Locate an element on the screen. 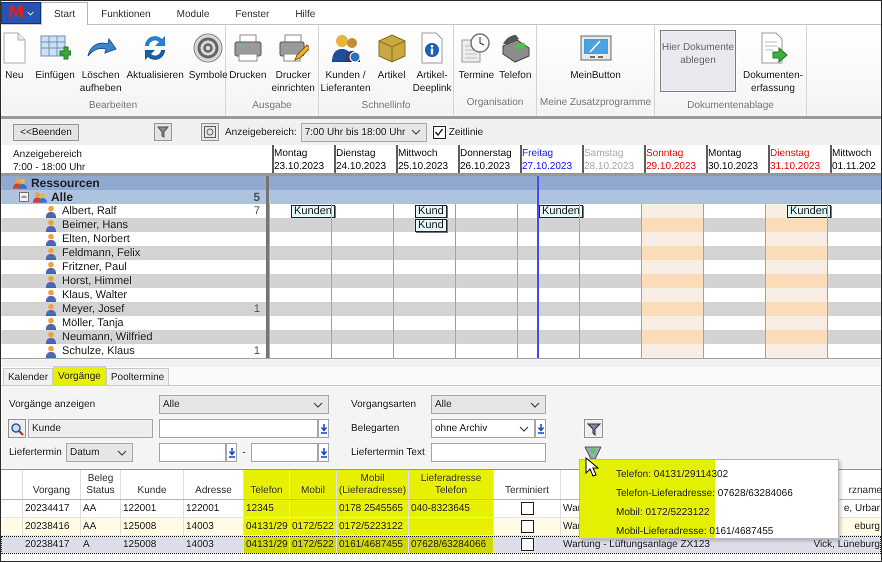 Image resolution: width=882 pixels, height=562 pixels. resource-name: Elten, Norbert is located at coordinates (96, 239).